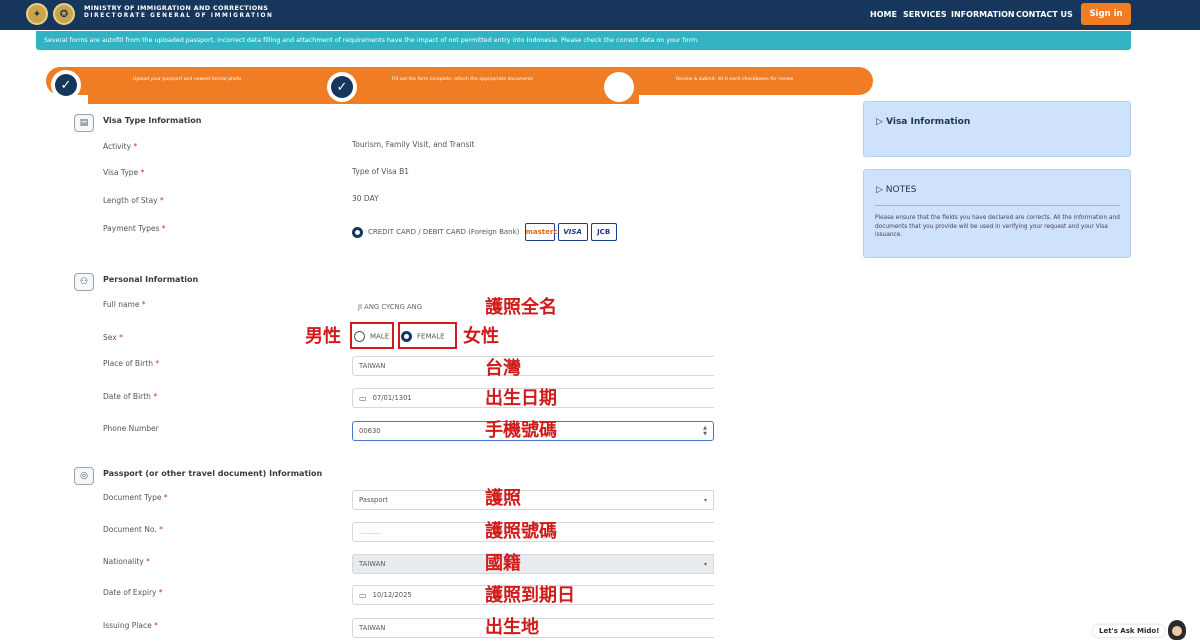  I want to click on phone-number-label: Phone Number, so click(131, 428).